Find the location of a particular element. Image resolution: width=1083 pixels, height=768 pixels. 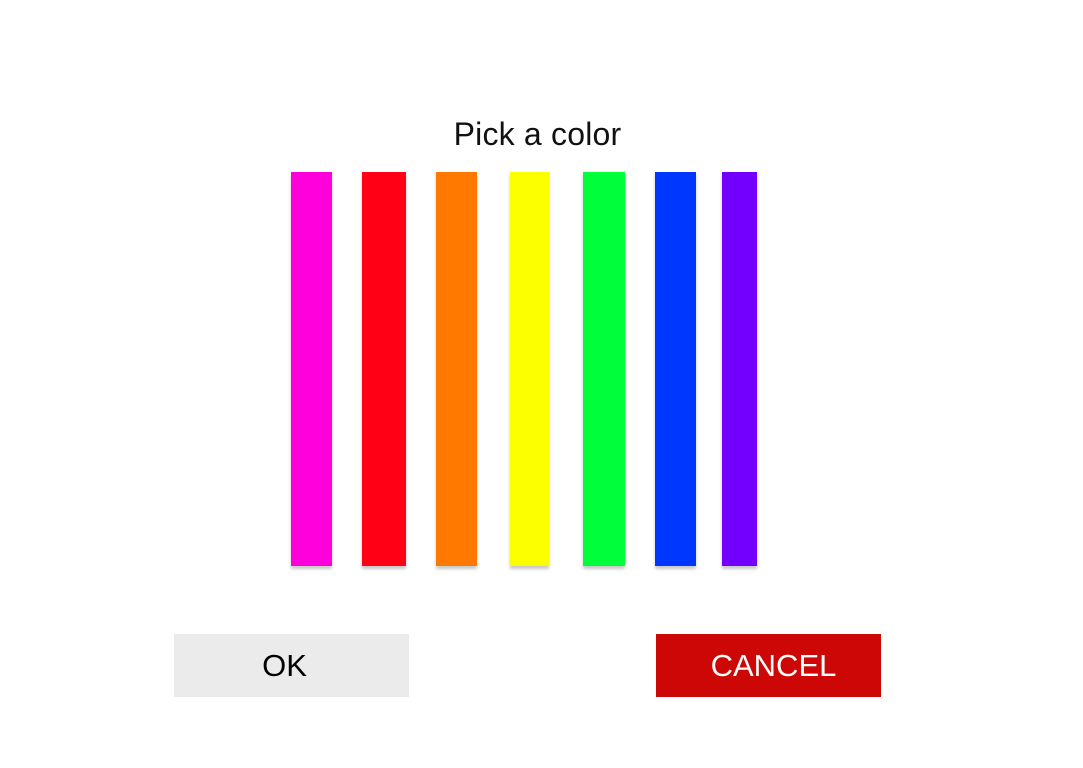

dialog-title: Pick a color is located at coordinates (537, 134).